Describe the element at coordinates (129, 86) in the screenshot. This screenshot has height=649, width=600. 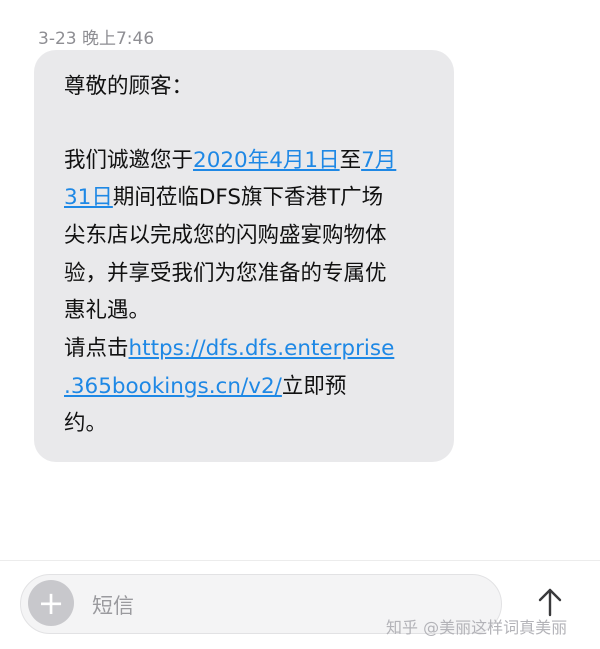
I see `message-greeting: 尊敬的顾客：` at that location.